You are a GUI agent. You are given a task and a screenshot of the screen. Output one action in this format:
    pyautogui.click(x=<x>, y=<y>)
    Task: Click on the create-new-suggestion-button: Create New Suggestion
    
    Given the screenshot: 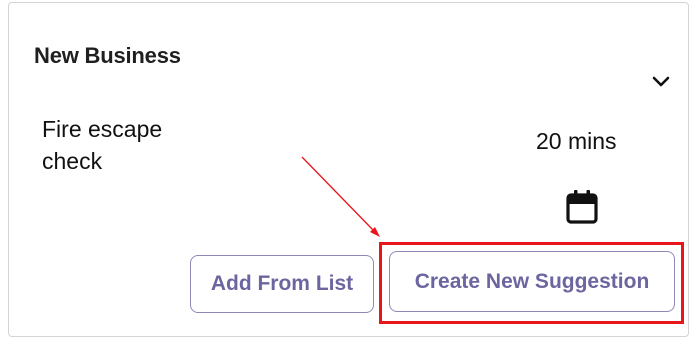 What is the action you would take?
    pyautogui.click(x=532, y=281)
    